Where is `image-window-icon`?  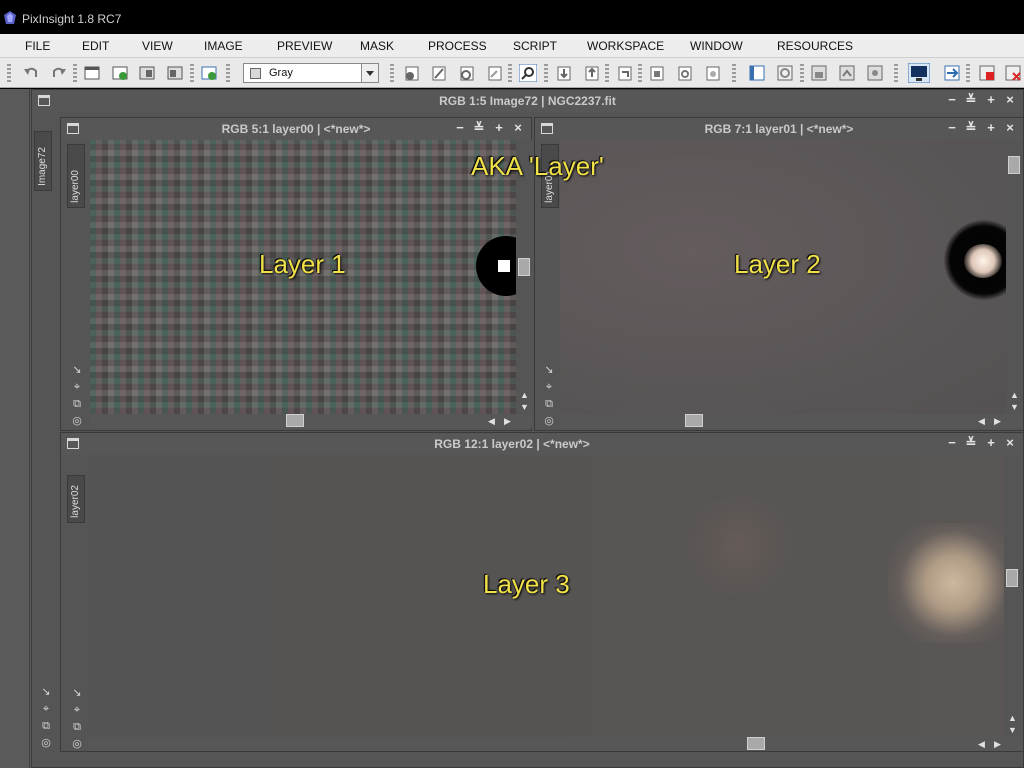
image-window-icon is located at coordinates (92, 73).